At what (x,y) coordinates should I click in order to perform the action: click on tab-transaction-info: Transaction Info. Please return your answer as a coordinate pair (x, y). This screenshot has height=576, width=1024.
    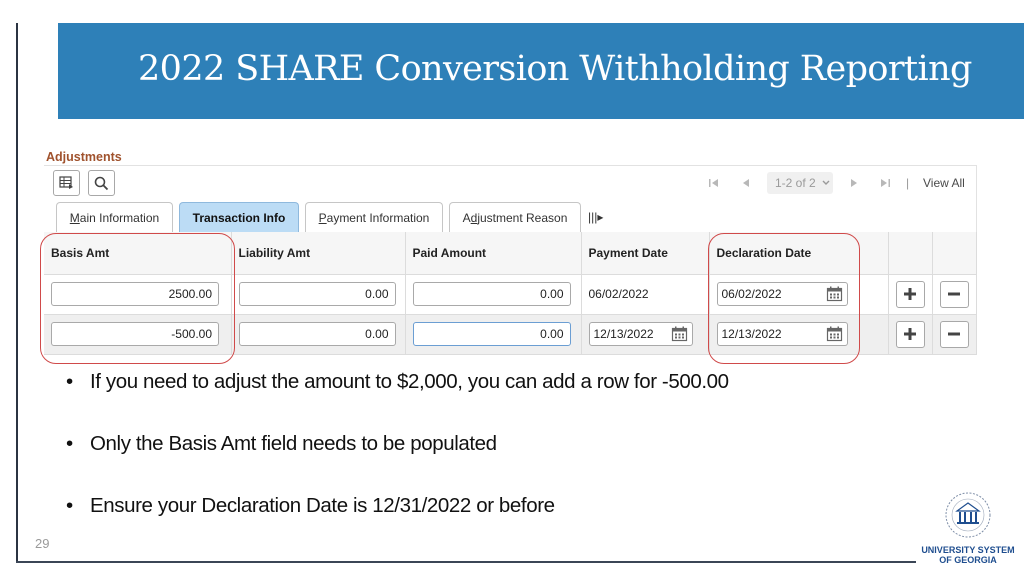
    Looking at the image, I should click on (239, 217).